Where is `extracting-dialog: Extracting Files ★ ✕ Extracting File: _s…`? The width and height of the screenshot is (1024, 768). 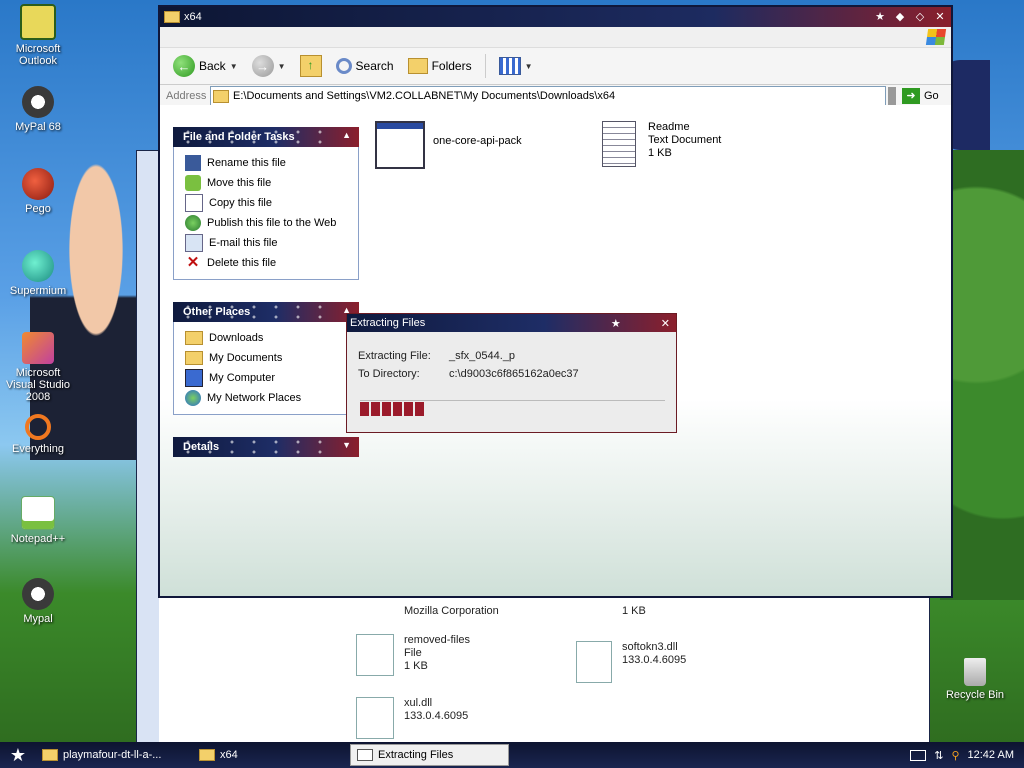 extracting-dialog: Extracting Files ★ ✕ Extracting File: _s… is located at coordinates (511, 373).